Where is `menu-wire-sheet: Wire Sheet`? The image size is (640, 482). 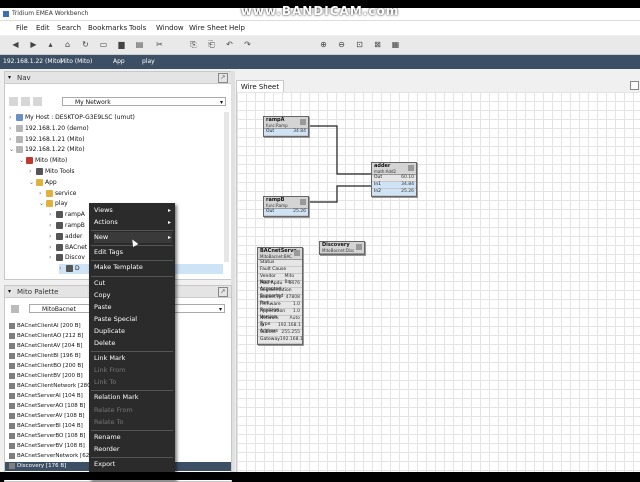 menu-wire-sheet: Wire Sheet is located at coordinates (208, 28).